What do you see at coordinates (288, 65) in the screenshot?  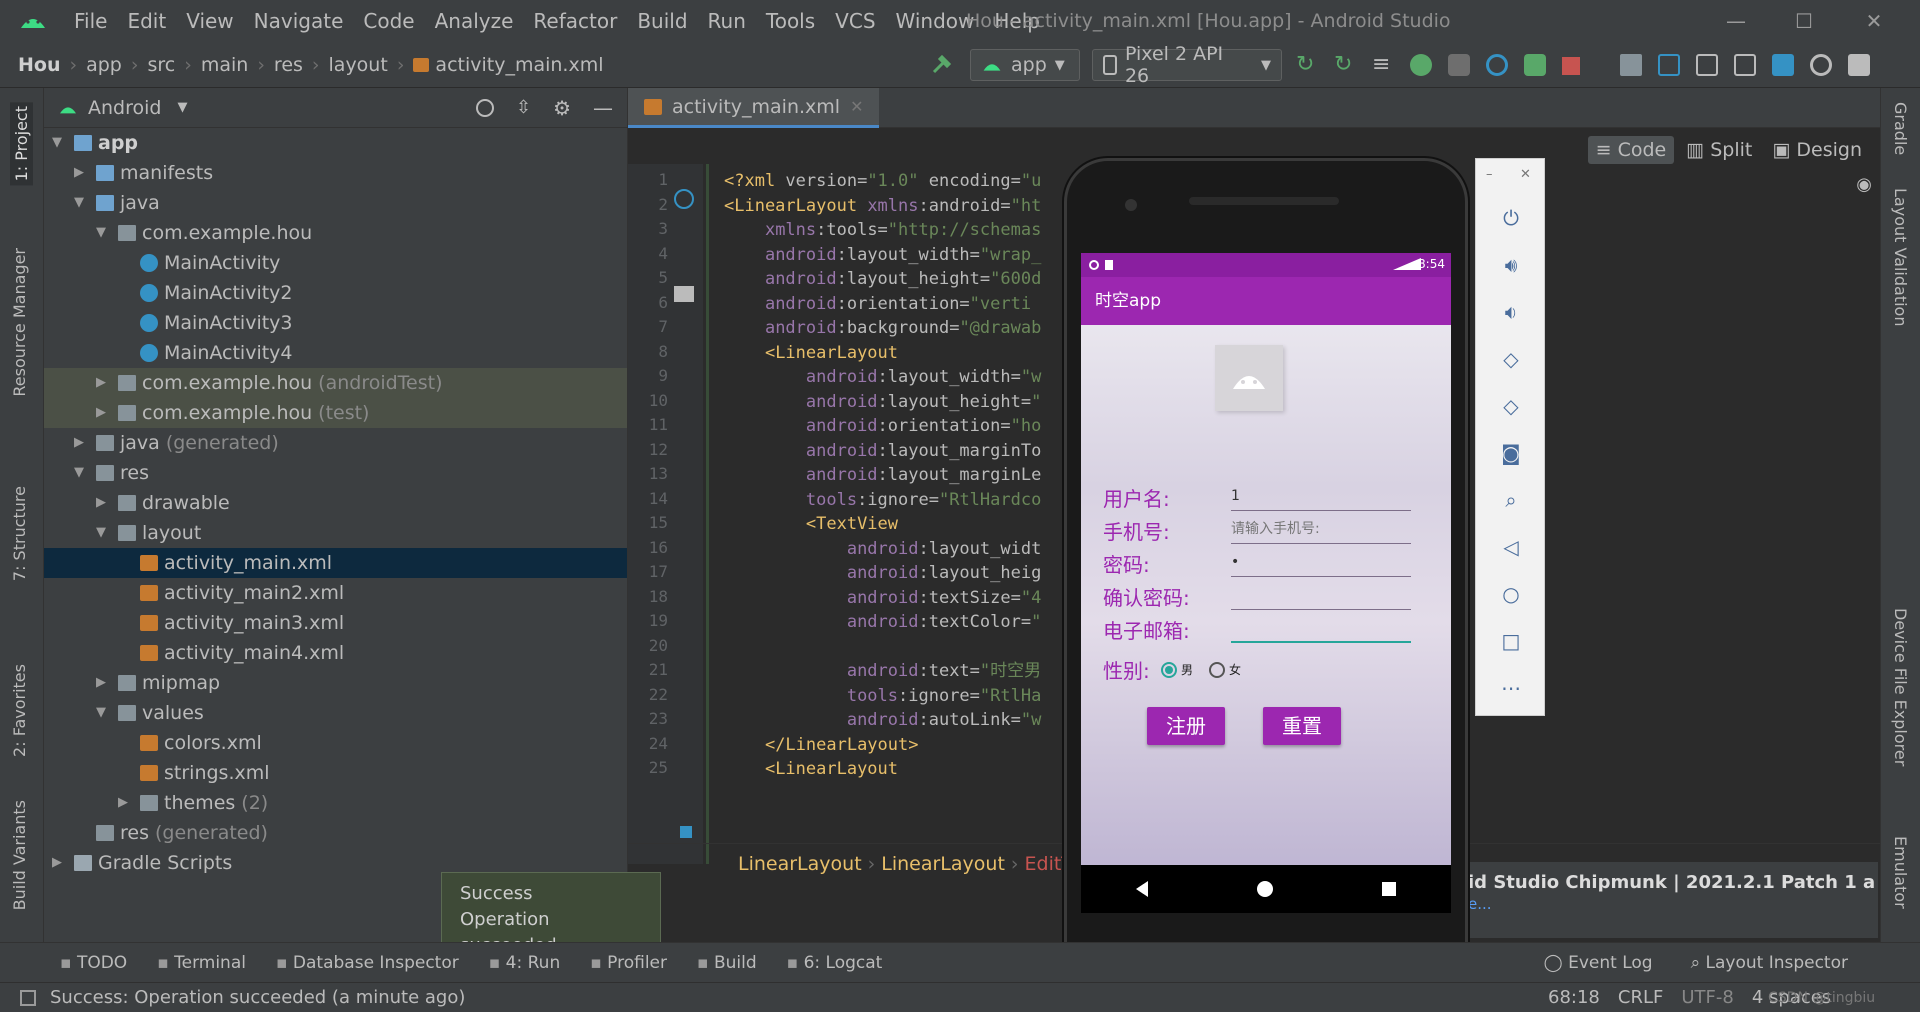 I see `breadcrumb-item: res` at bounding box center [288, 65].